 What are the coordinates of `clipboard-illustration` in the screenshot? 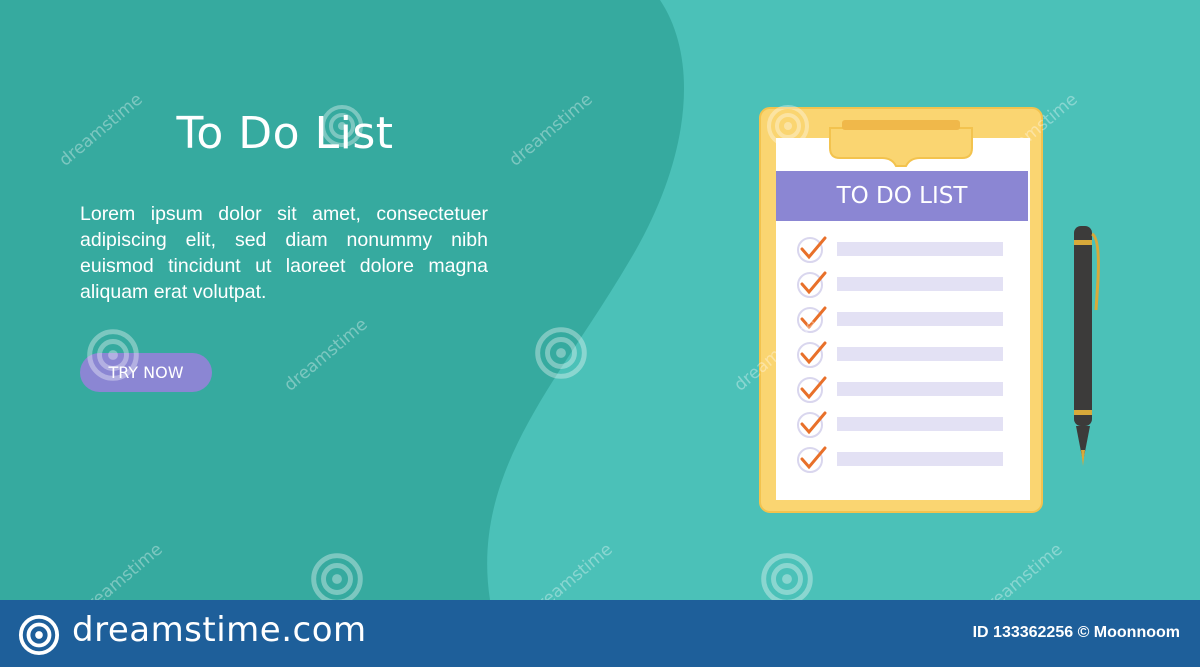 It's located at (901, 310).